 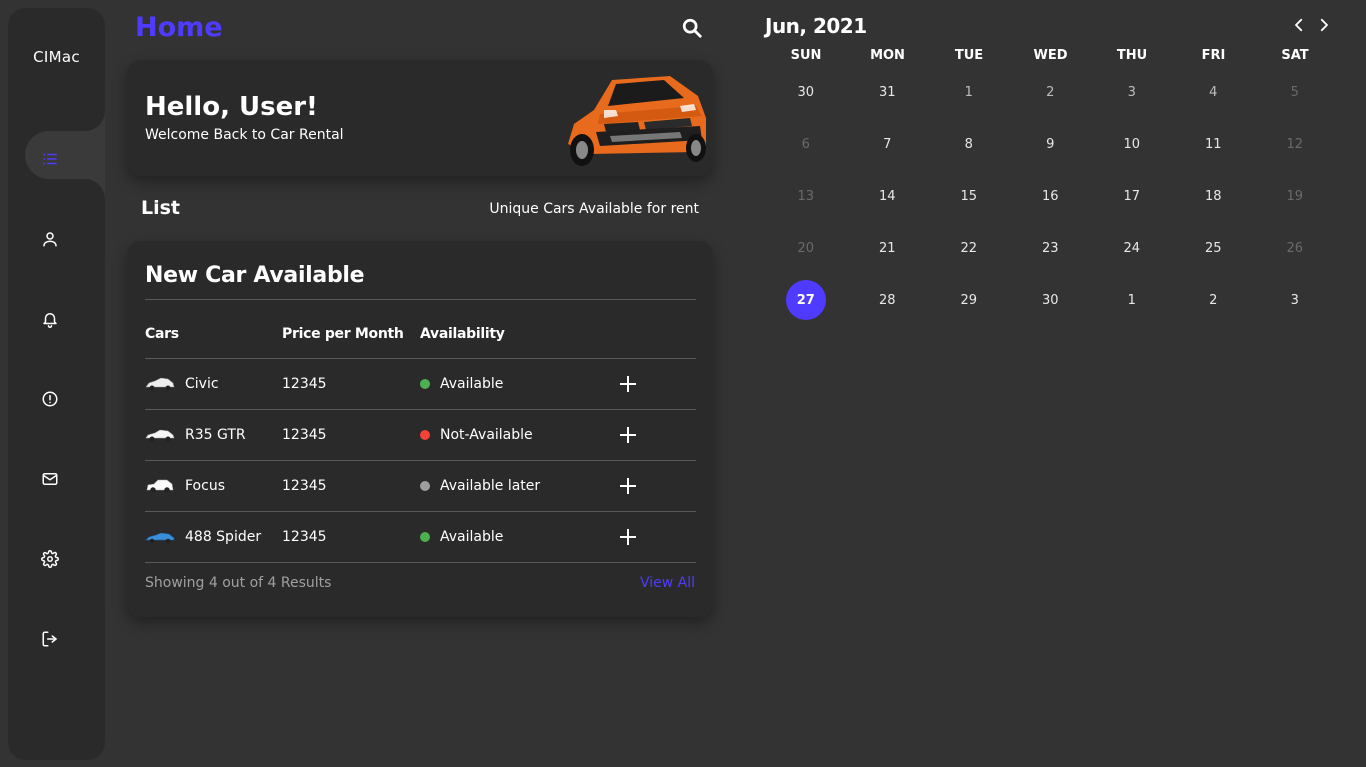 What do you see at coordinates (231, 107) in the screenshot?
I see `welcome-title: Hello, User!` at bounding box center [231, 107].